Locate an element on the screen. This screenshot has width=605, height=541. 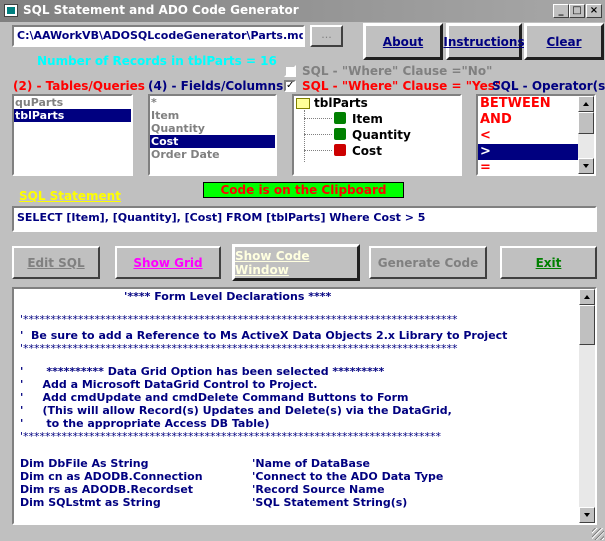
list-item: tblParts is located at coordinates (72, 115).